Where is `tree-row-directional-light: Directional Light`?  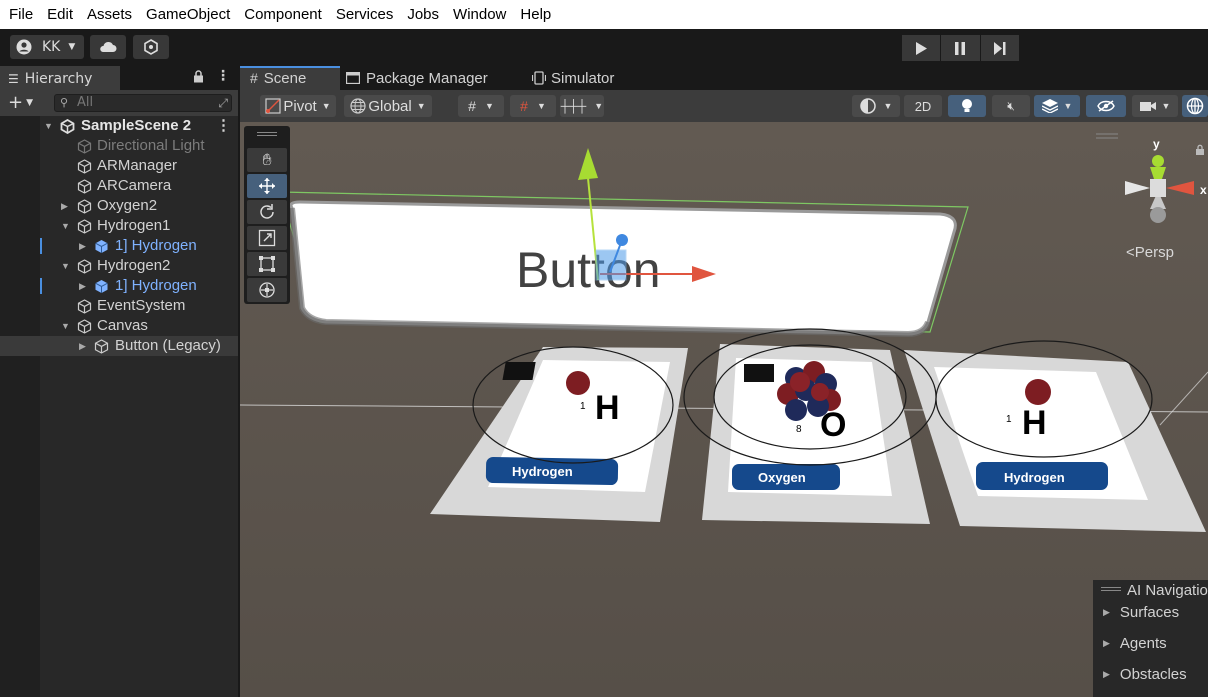
tree-row-directional-light: Directional Light is located at coordinates (119, 146).